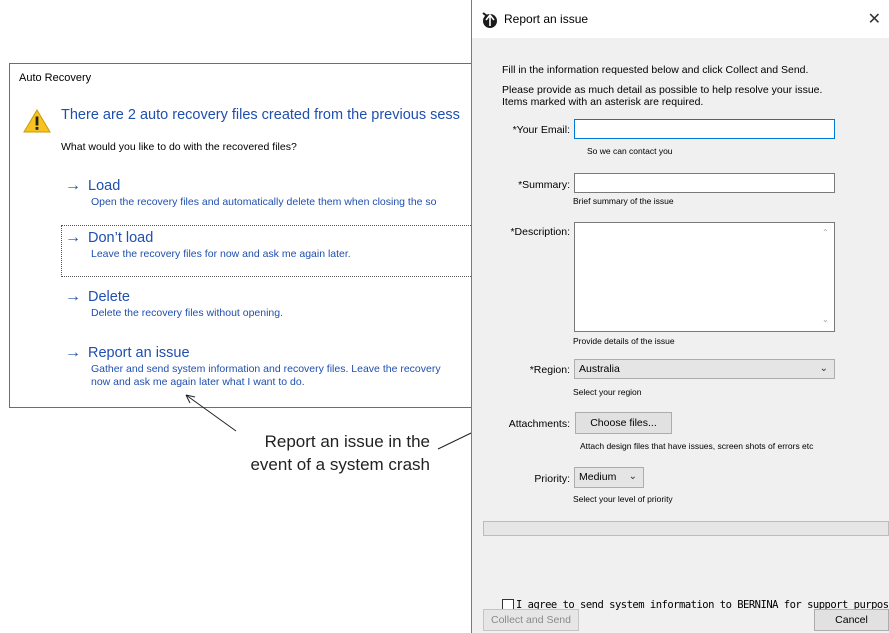 The height and width of the screenshot is (633, 889). What do you see at coordinates (489, 20) in the screenshot?
I see `bernina-logo-icon` at bounding box center [489, 20].